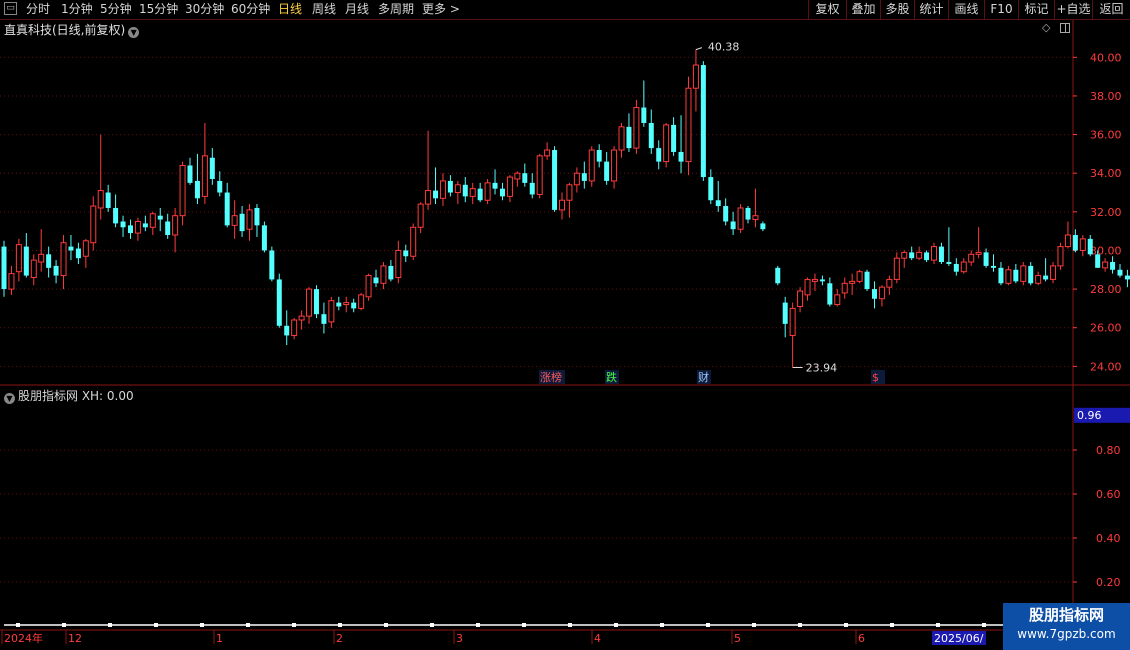 This screenshot has height=650, width=1130. I want to click on x-axis-label: 6, so click(861, 638).